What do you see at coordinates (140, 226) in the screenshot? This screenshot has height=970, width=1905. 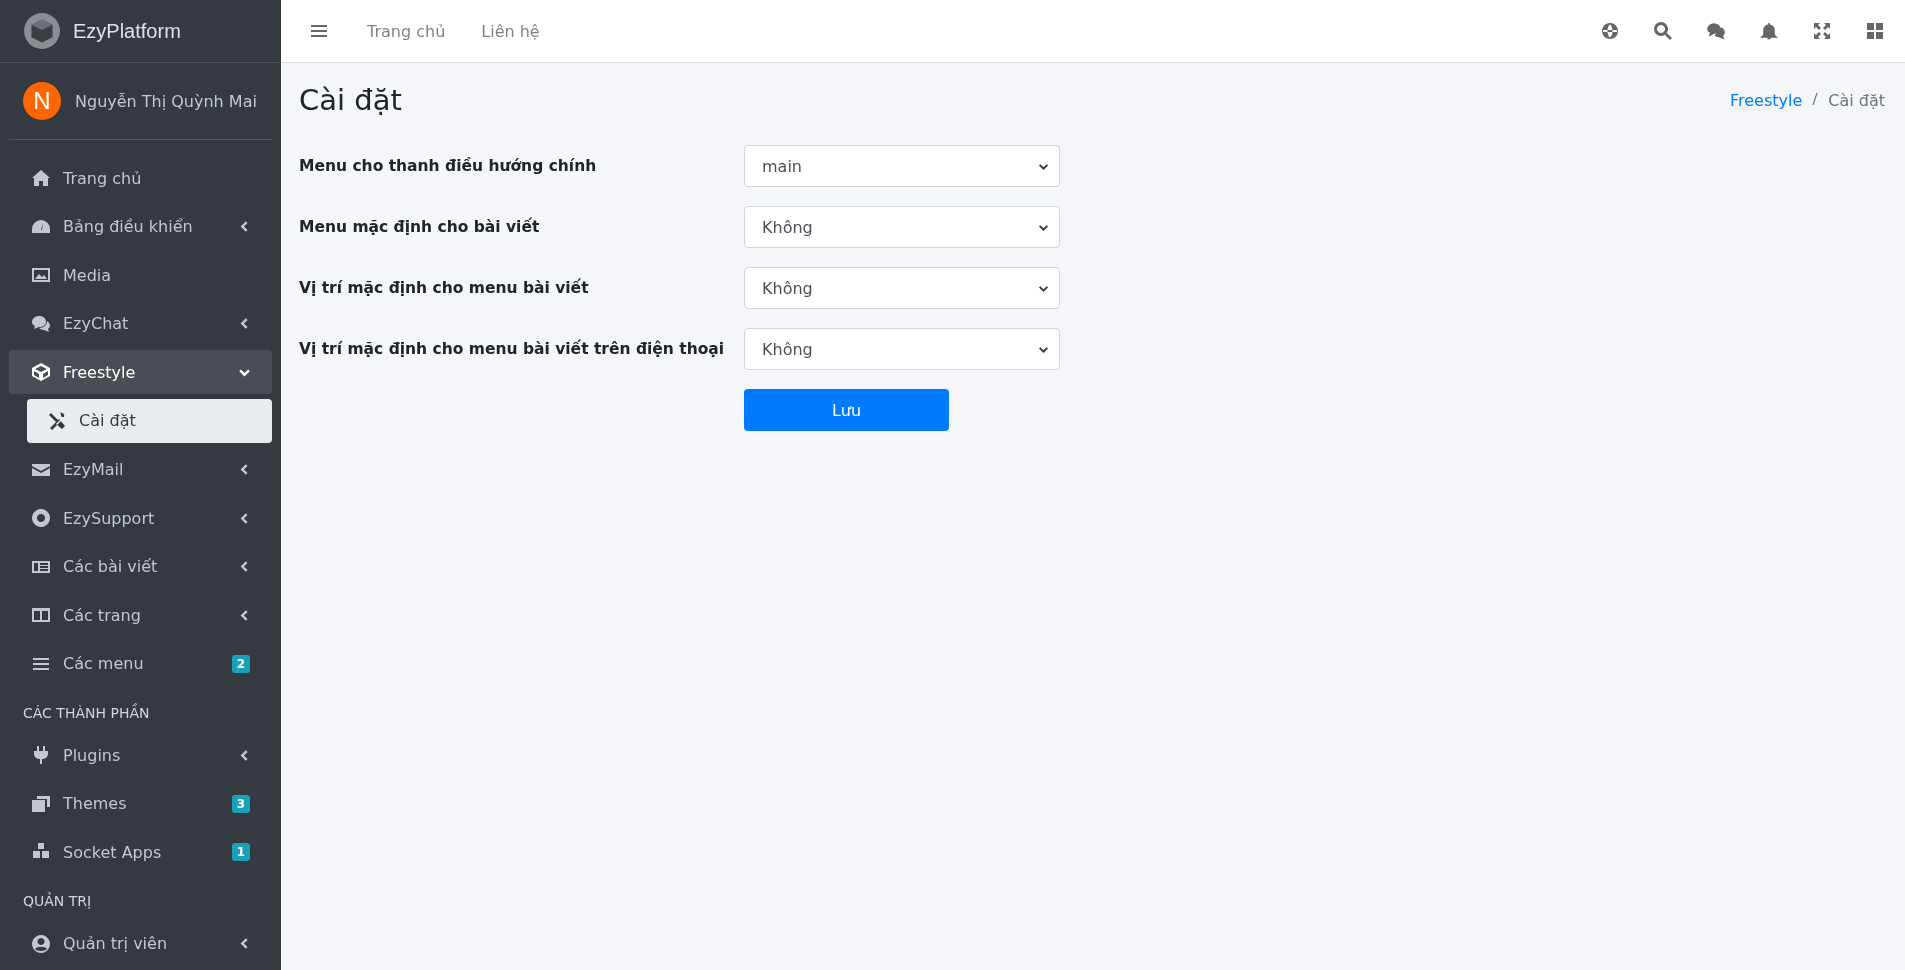 I see `sidebar-item: Bảng điều khiển` at bounding box center [140, 226].